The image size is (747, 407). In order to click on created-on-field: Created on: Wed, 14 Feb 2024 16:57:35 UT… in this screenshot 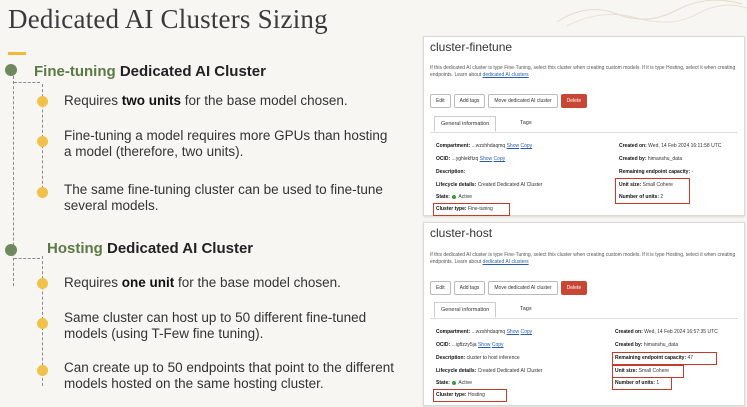, I will do `click(666, 332)`.